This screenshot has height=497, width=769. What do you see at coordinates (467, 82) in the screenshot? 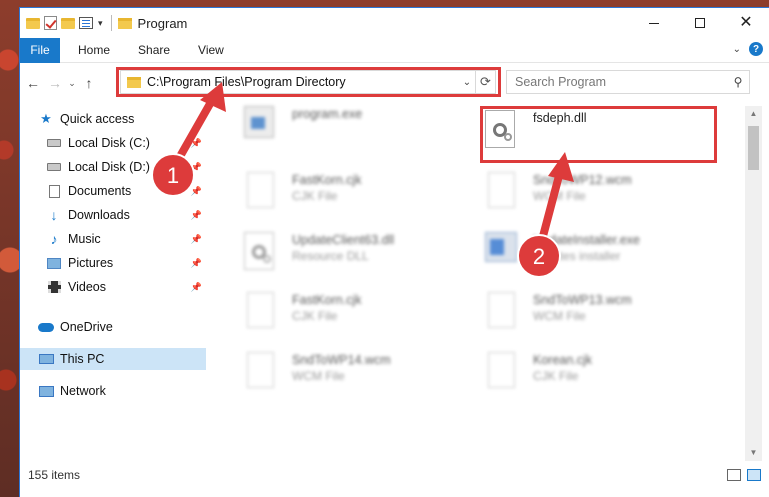
I see `address-dropdown-icon: ⌄` at bounding box center [467, 82].